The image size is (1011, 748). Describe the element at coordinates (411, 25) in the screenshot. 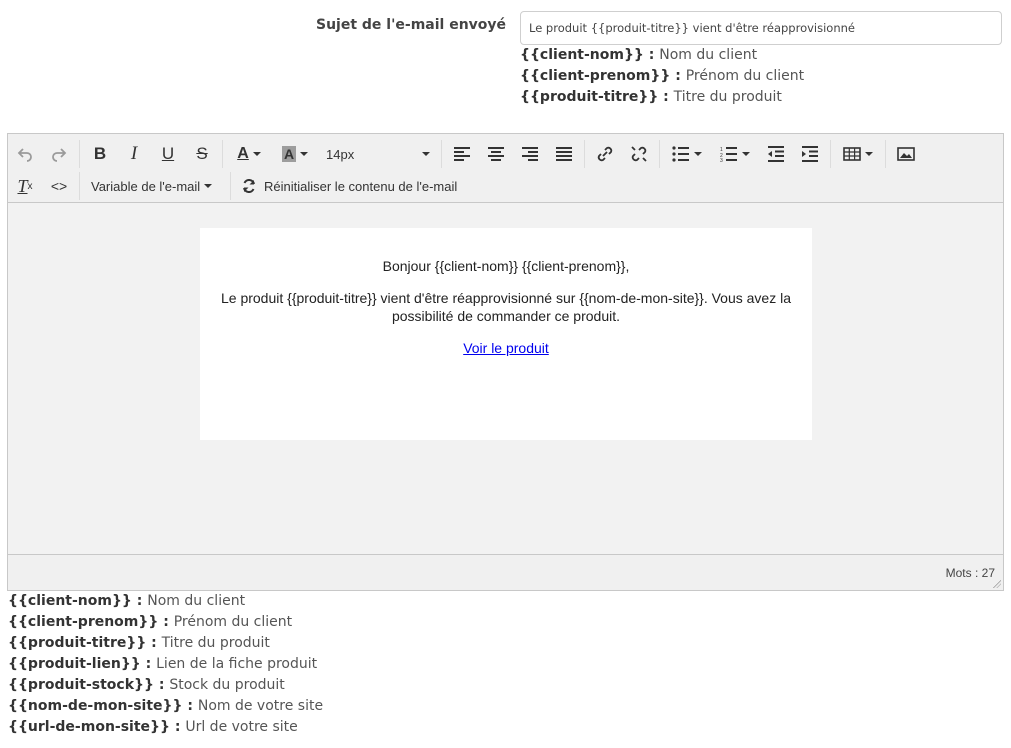

I see `subject-label: Sujet de l'e-mail envoyé` at that location.